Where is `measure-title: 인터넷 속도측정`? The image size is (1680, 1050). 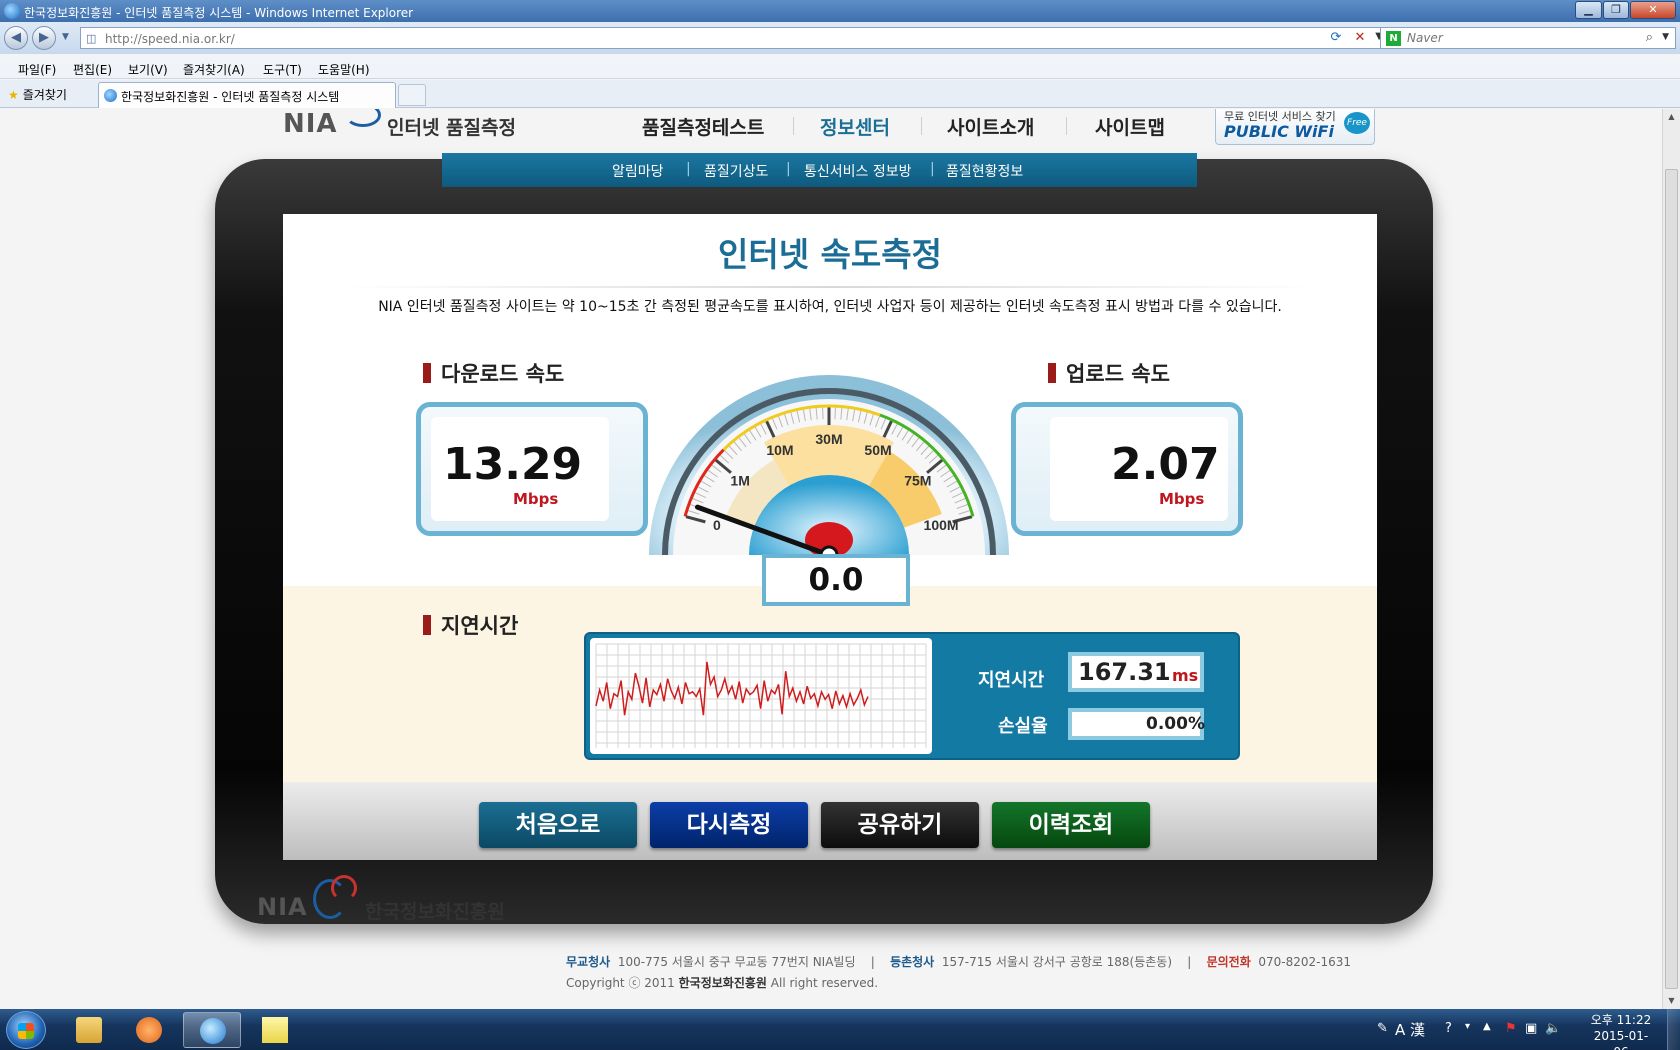 measure-title: 인터넷 속도측정 is located at coordinates (829, 254).